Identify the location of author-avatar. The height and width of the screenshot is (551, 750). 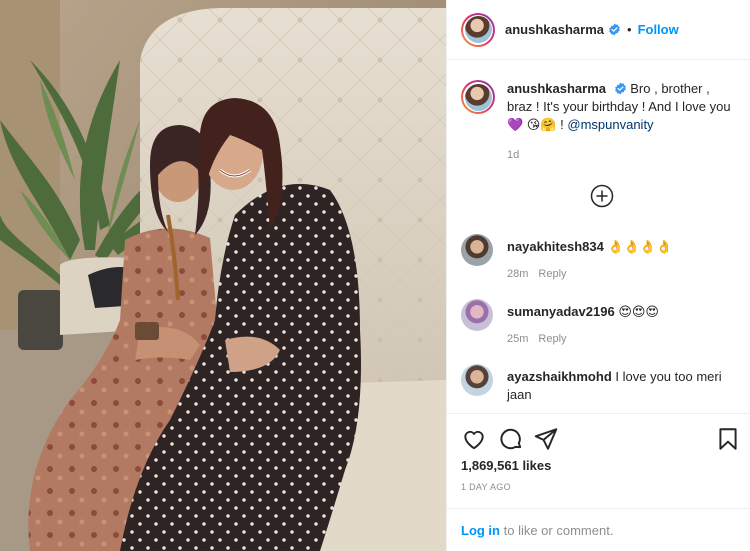
(478, 29).